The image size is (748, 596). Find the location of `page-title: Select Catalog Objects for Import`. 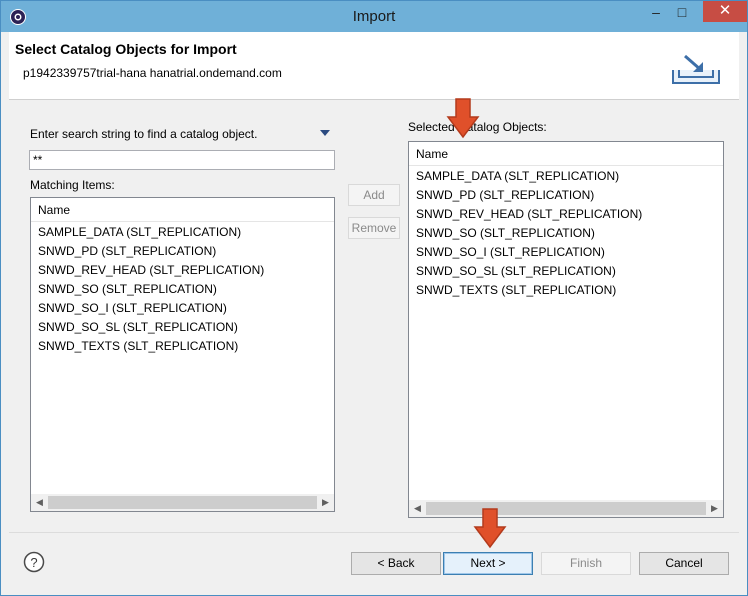

page-title: Select Catalog Objects for Import is located at coordinates (126, 49).